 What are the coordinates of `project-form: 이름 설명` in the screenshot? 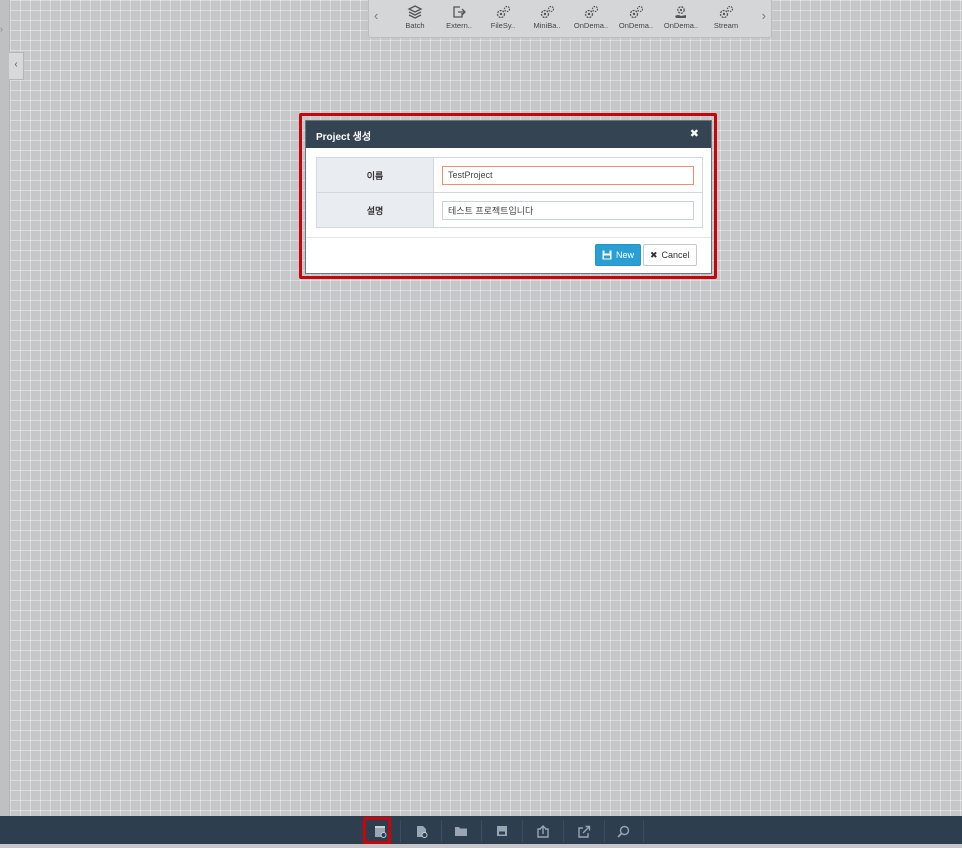 It's located at (509, 192).